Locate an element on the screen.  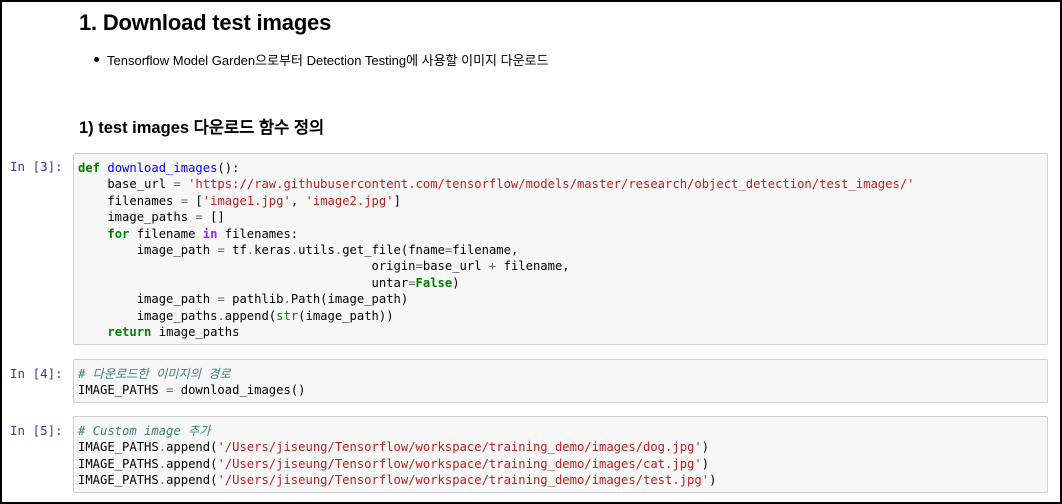
code-token: ] is located at coordinates (397, 200).